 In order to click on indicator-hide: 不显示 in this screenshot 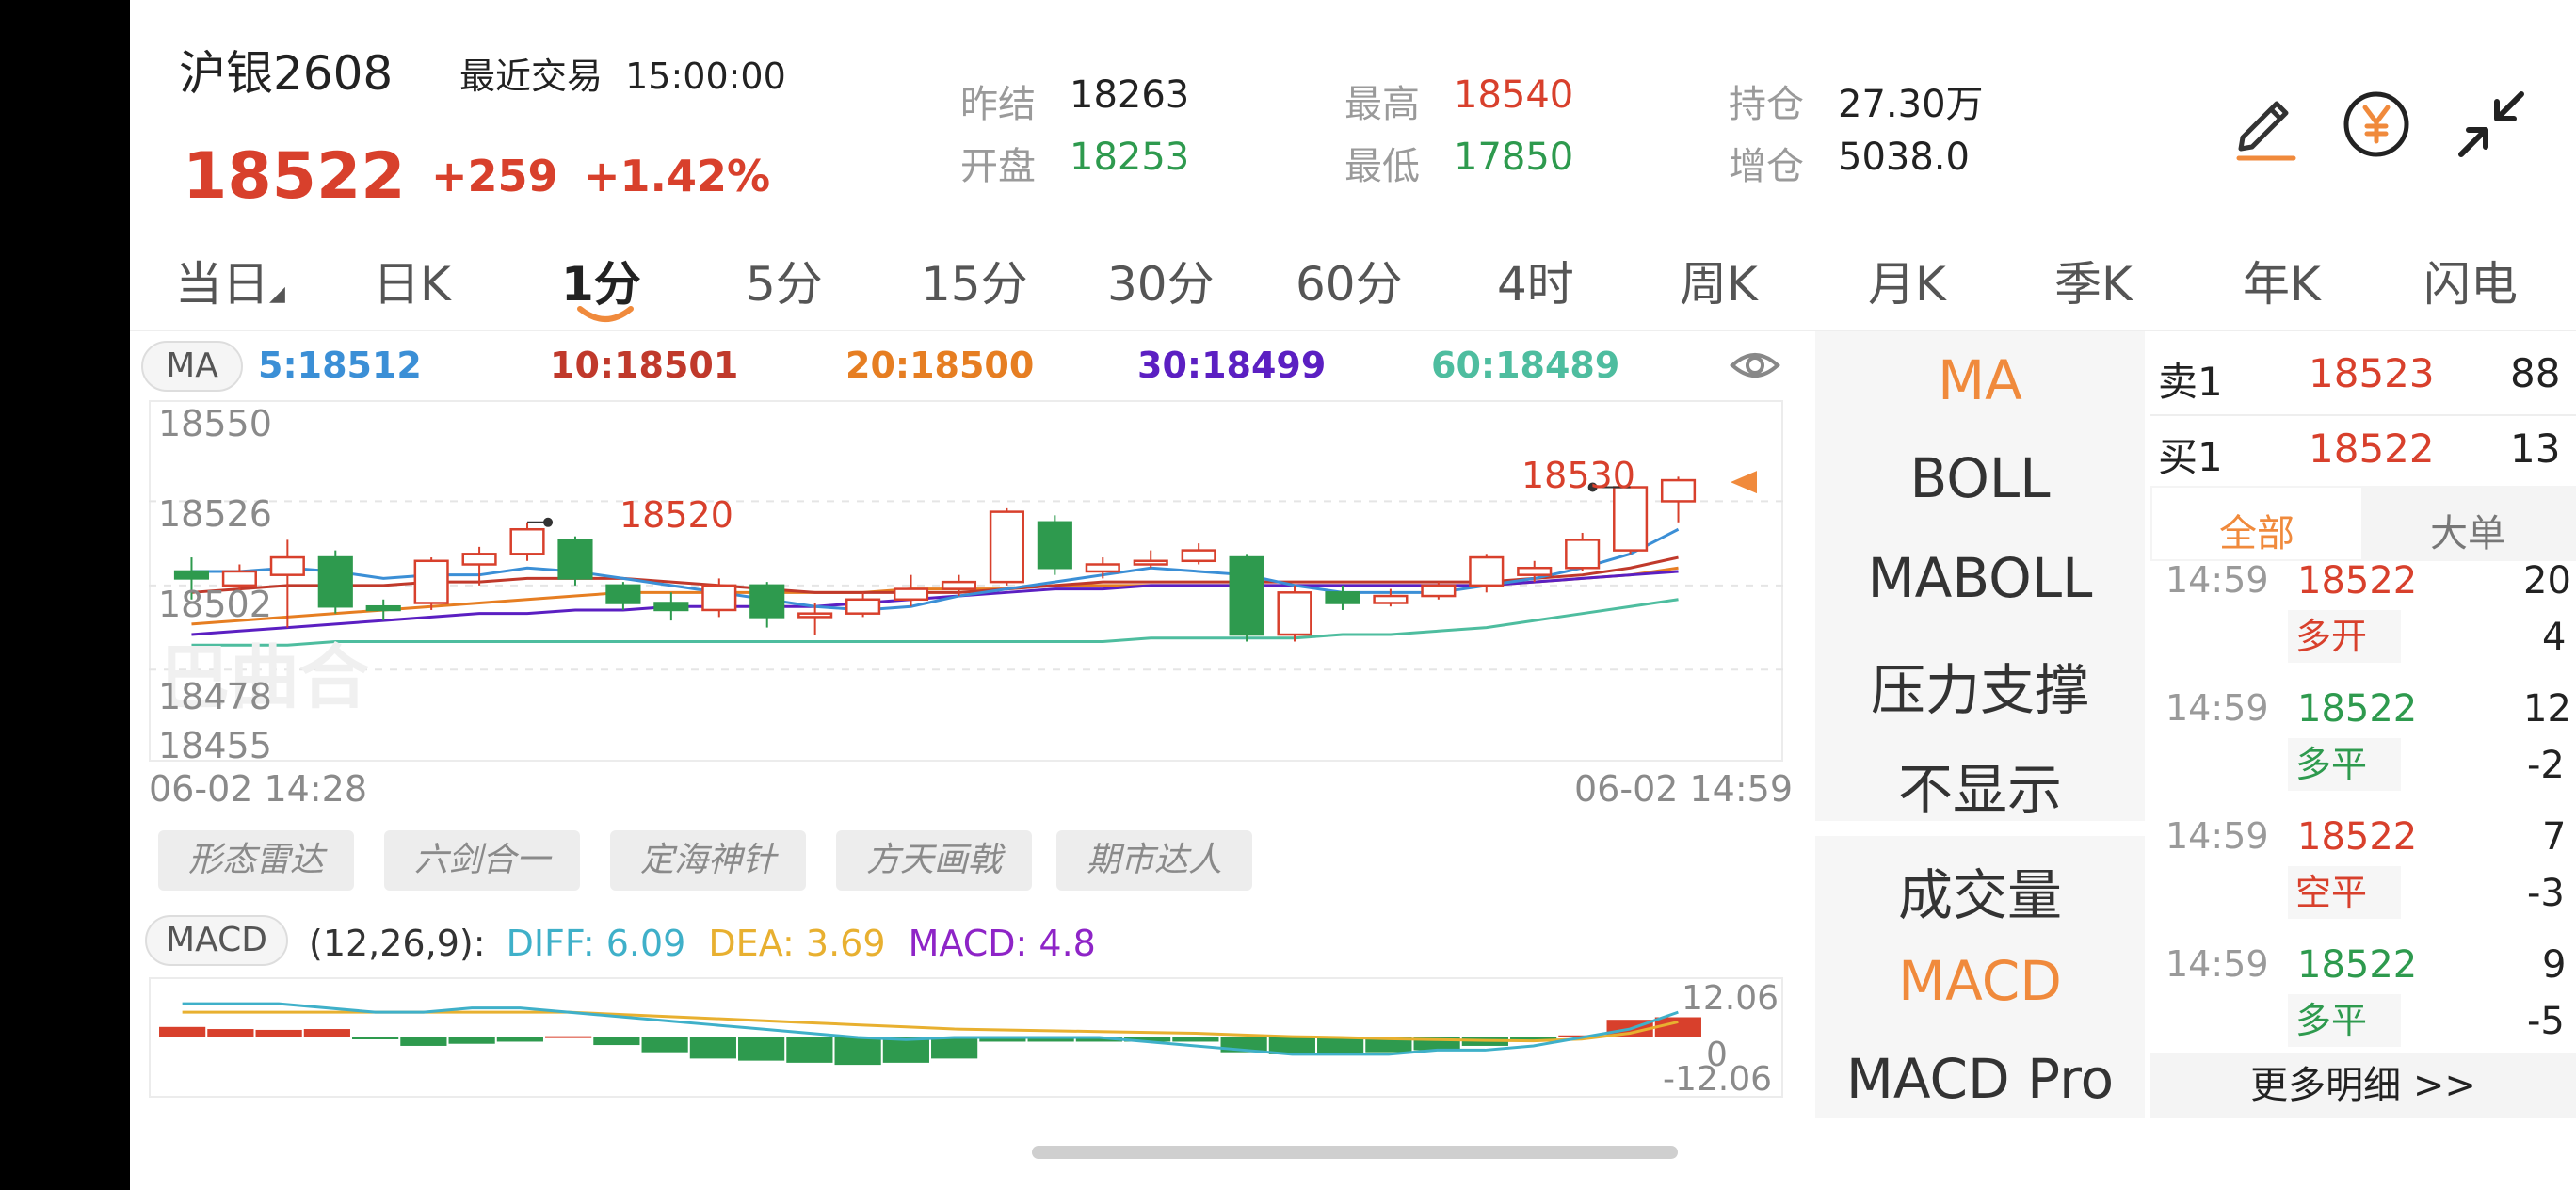, I will do `click(1980, 785)`.